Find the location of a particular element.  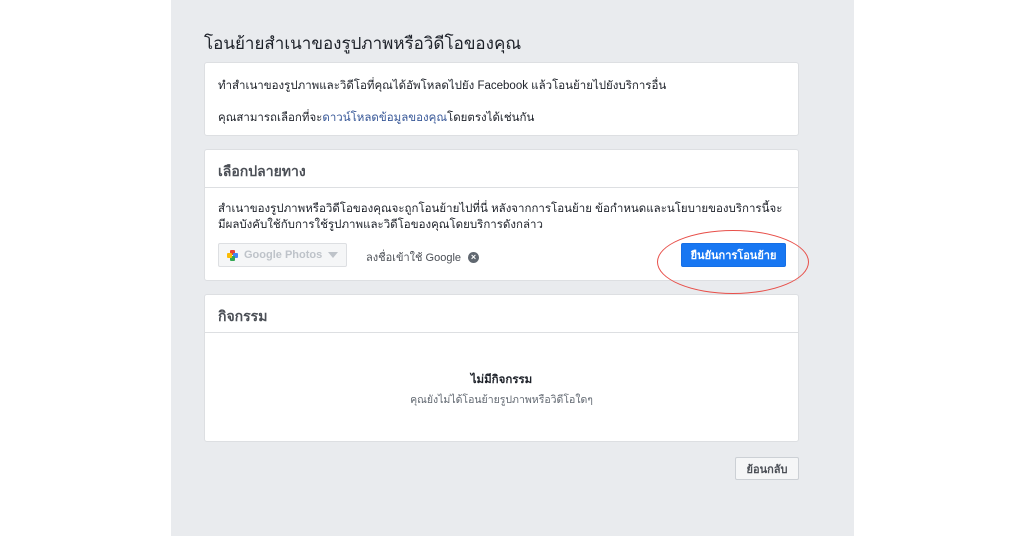

provider-selected-value: Google Photos is located at coordinates (283, 255).